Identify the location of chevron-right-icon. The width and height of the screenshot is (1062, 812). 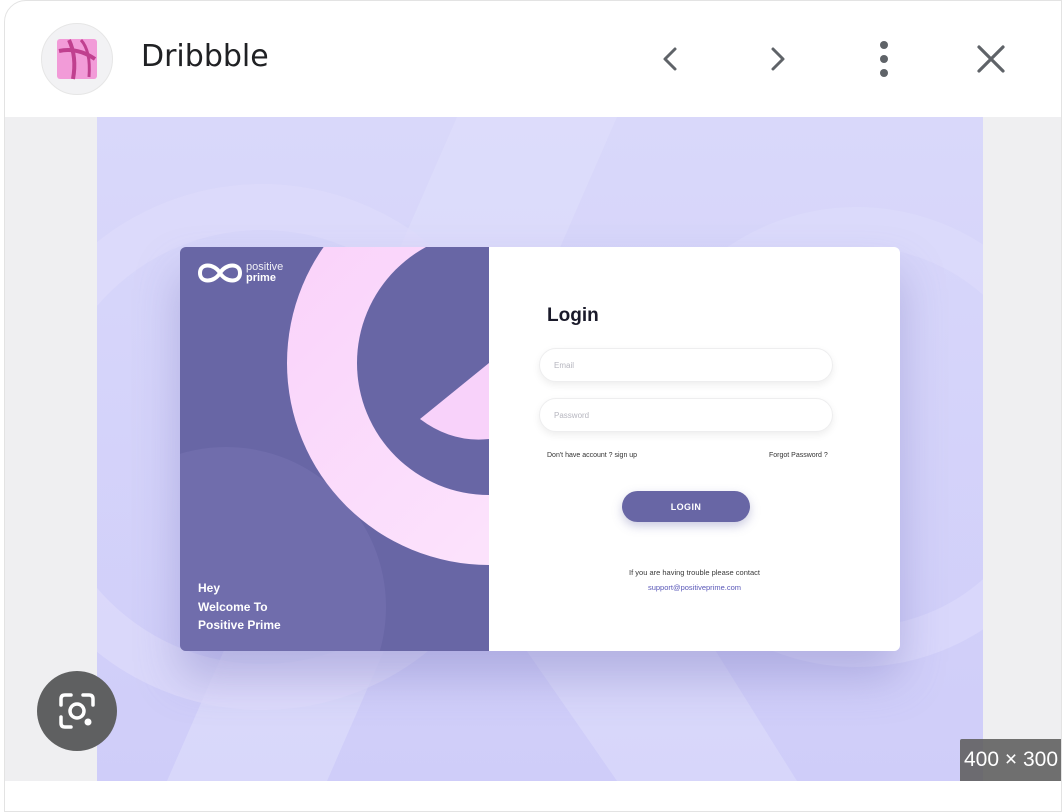
(778, 59).